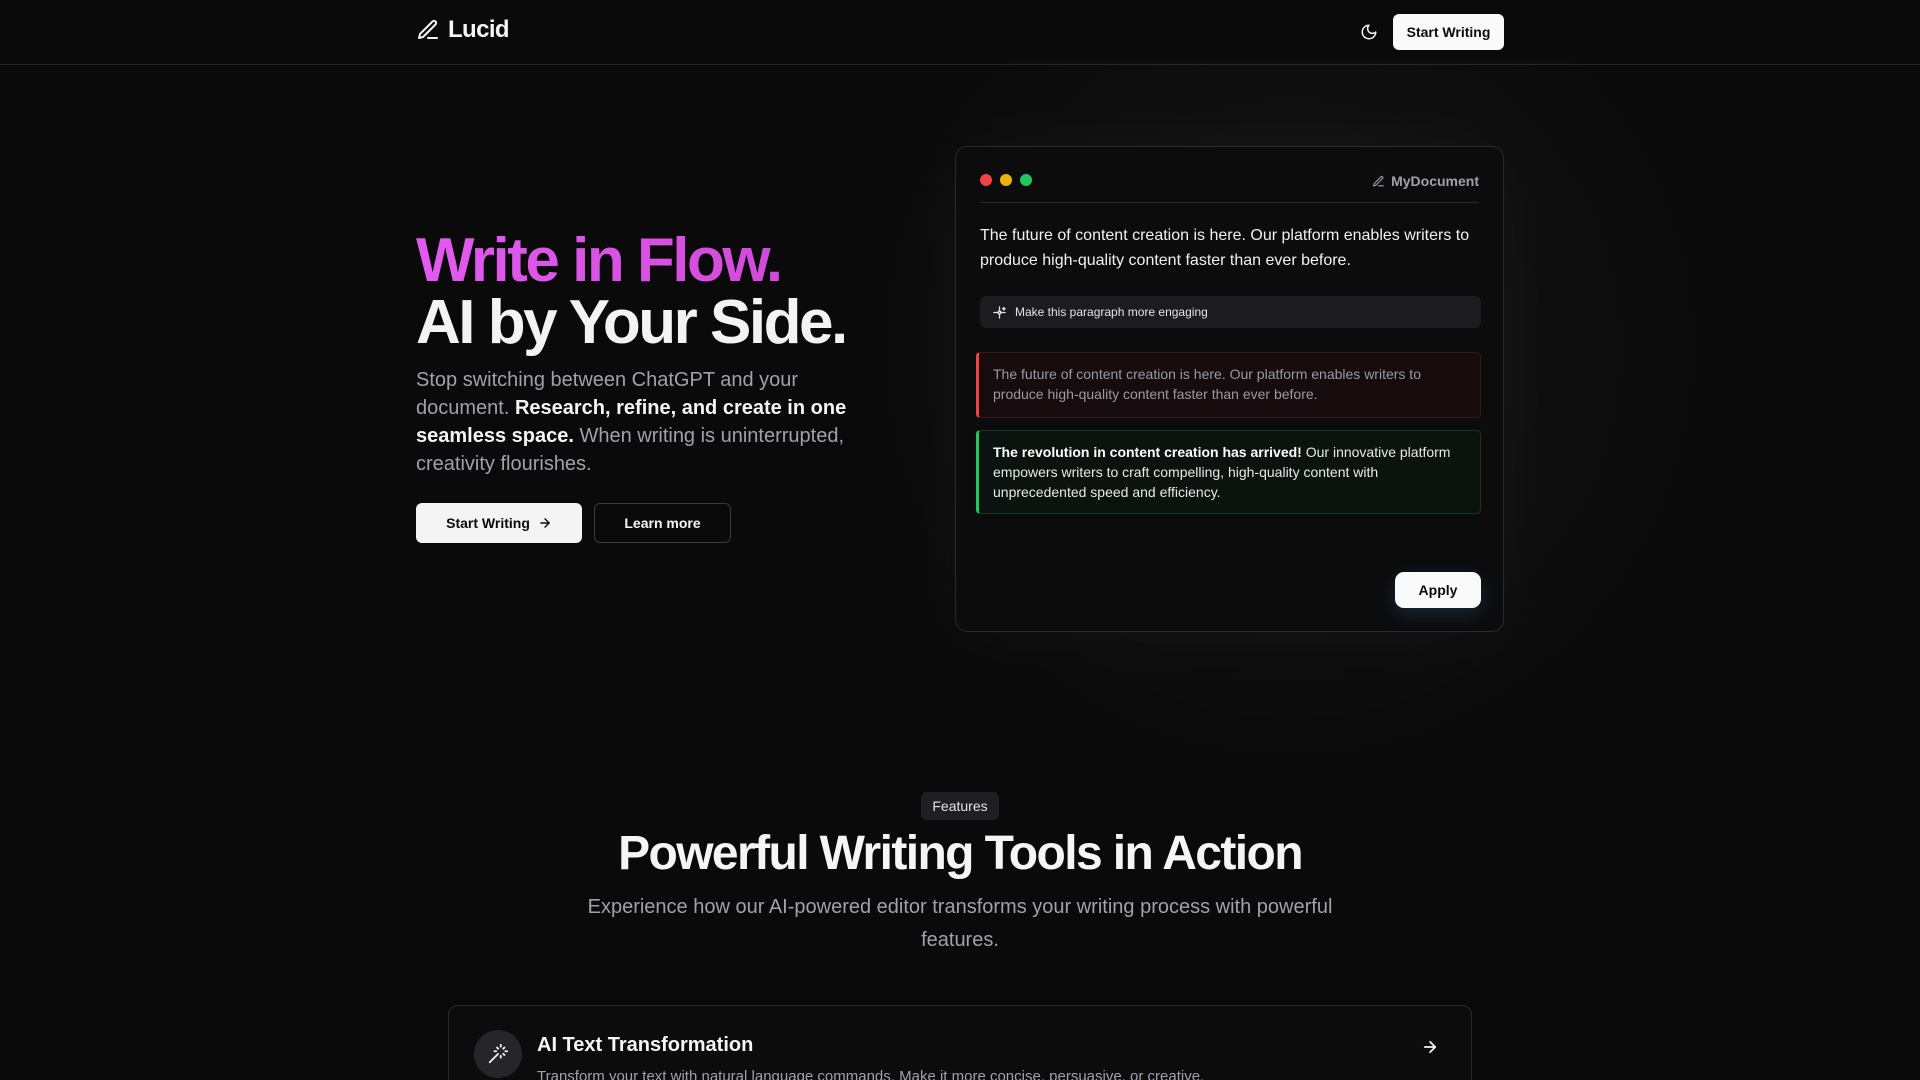 The width and height of the screenshot is (1920, 1080). What do you see at coordinates (1448, 32) in the screenshot?
I see `nav-start-writing-button: Start Writing` at bounding box center [1448, 32].